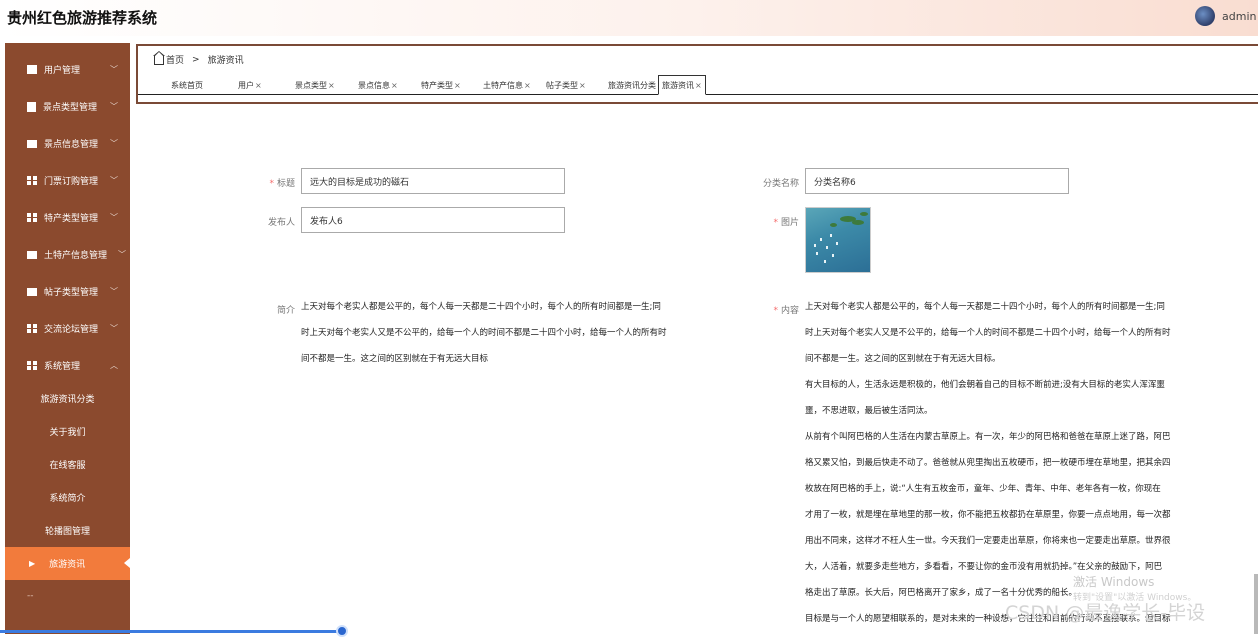 The height and width of the screenshot is (637, 1258). I want to click on sidebar-item-scenic-info: 景点信息管理 ﹀, so click(67, 143).